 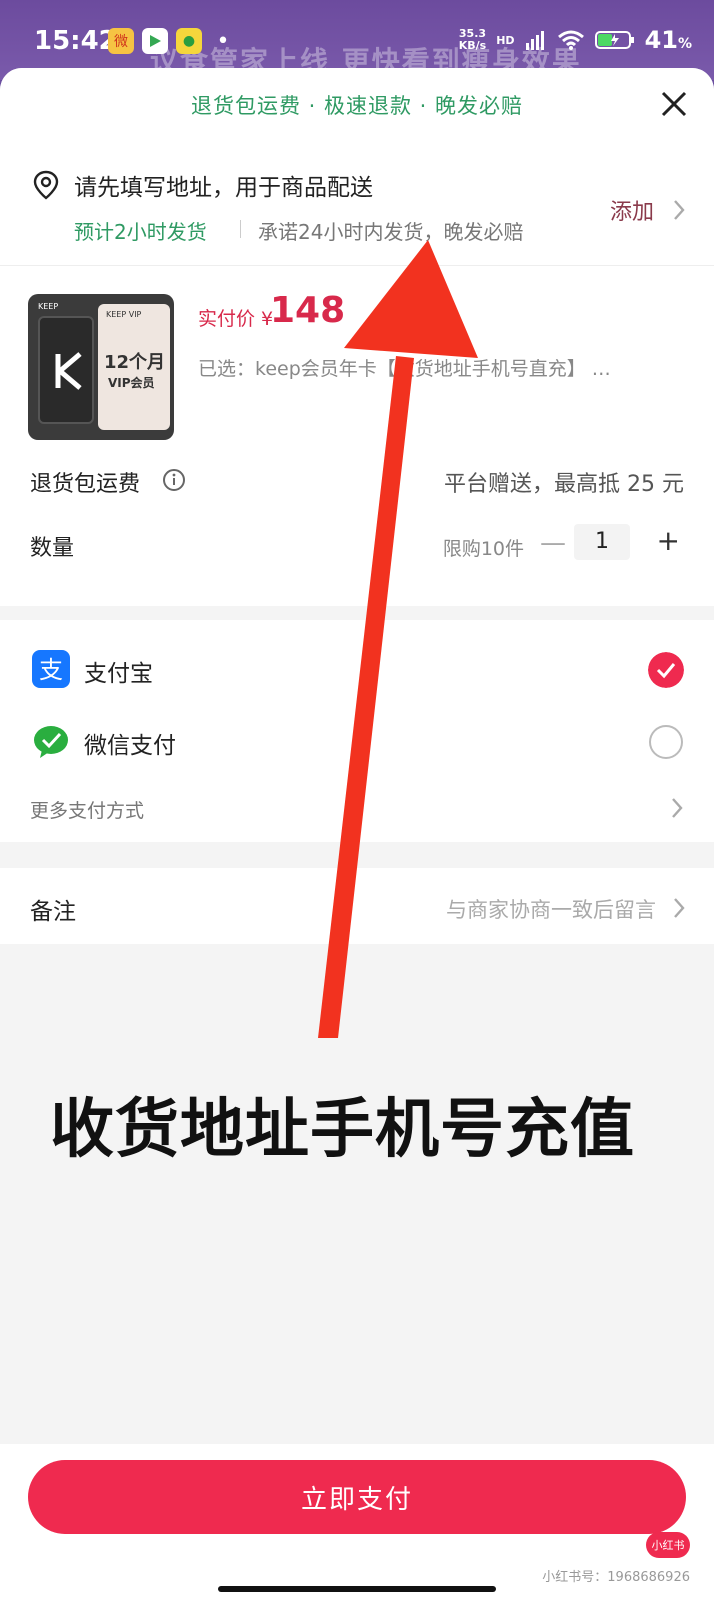 I want to click on more-payment-methods: 更多支付方式, so click(x=87, y=809).